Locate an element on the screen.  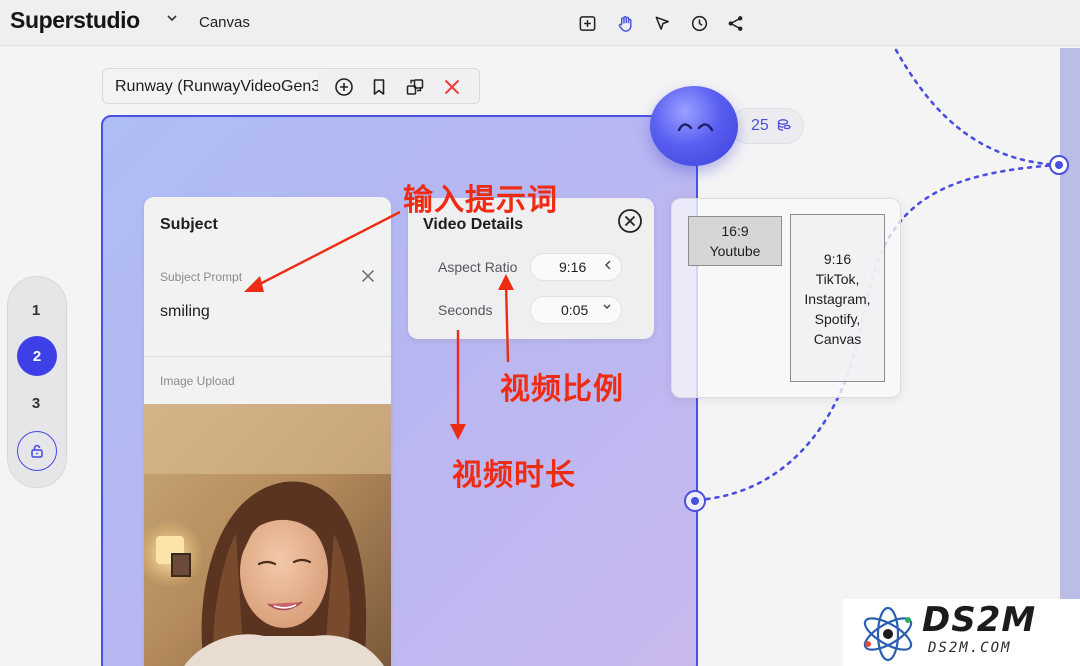
annotation-ratio: 视频比例 is located at coordinates (562, 389).